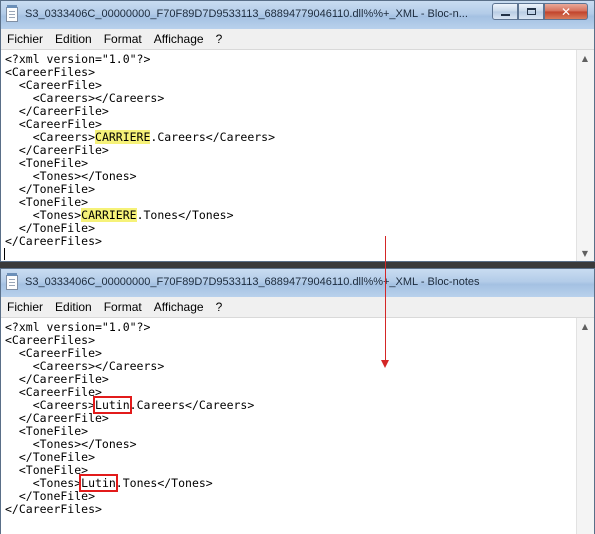 This screenshot has height=534, width=595. I want to click on maximize-icon, so click(531, 11).